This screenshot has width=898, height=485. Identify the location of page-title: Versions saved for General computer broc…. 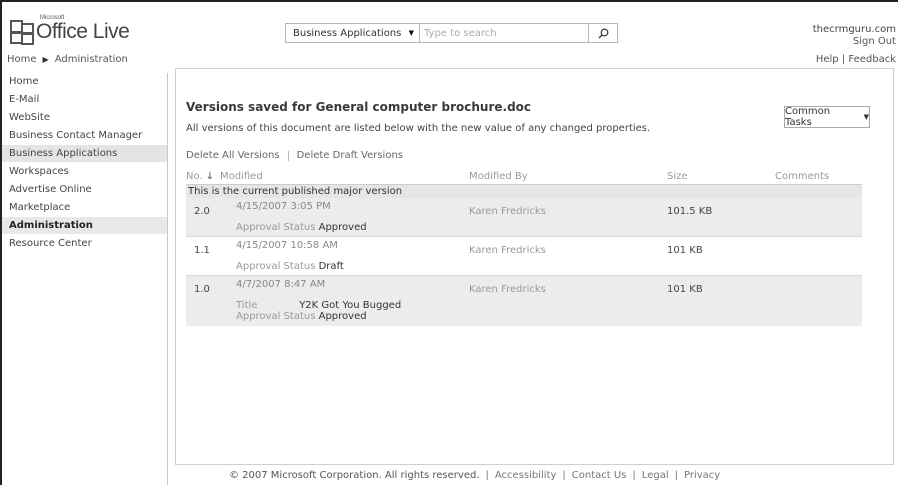
(359, 107).